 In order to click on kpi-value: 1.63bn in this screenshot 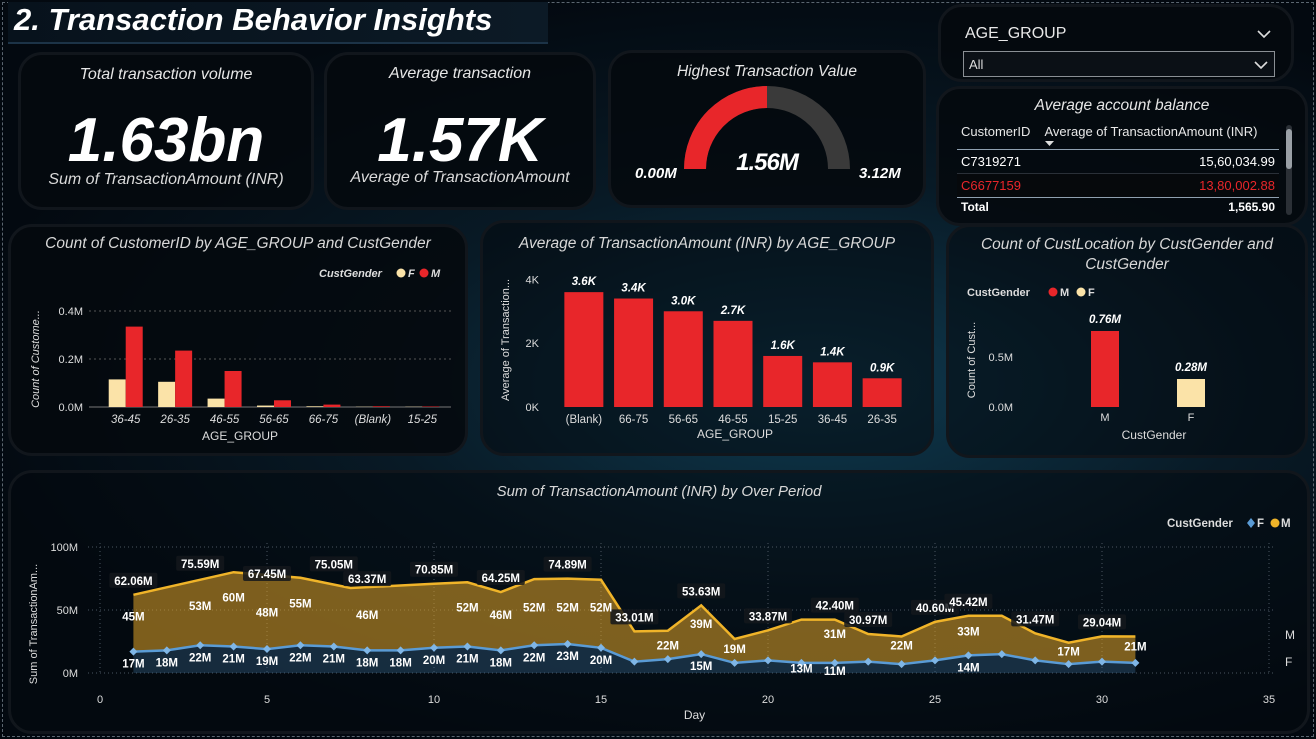, I will do `click(166, 140)`.